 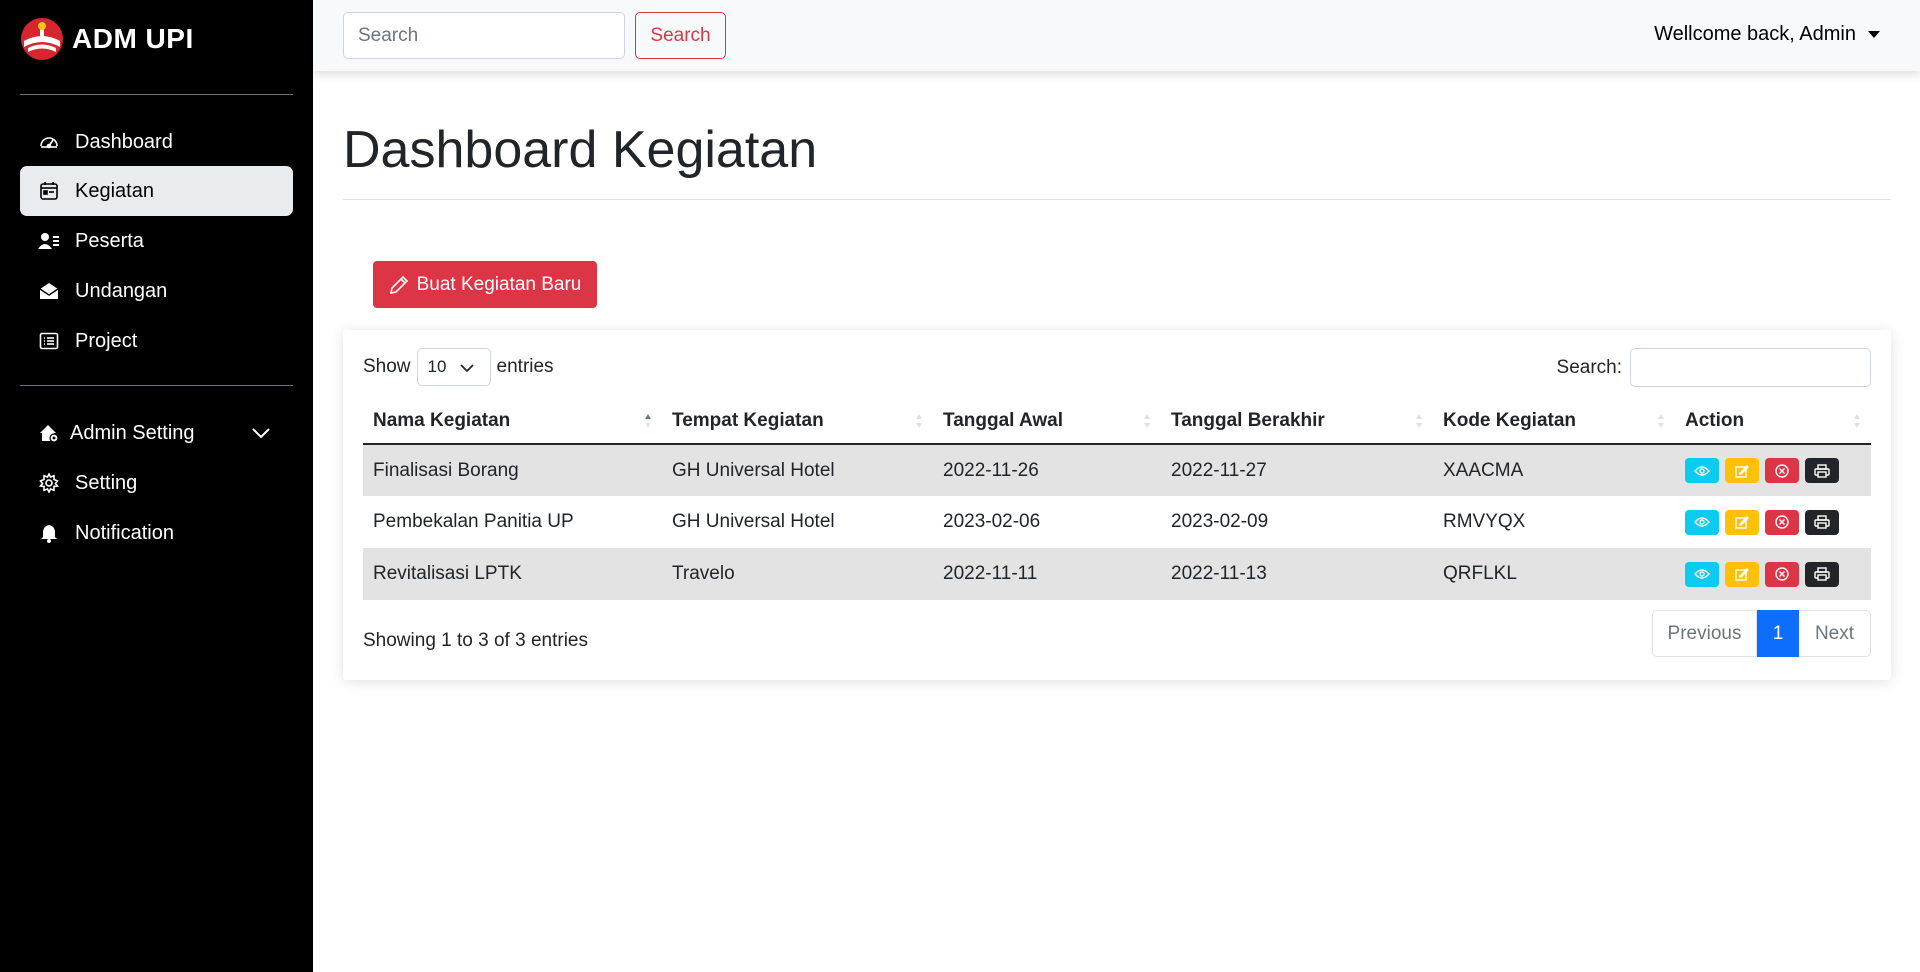 I want to click on title-divider, so click(x=1117, y=199).